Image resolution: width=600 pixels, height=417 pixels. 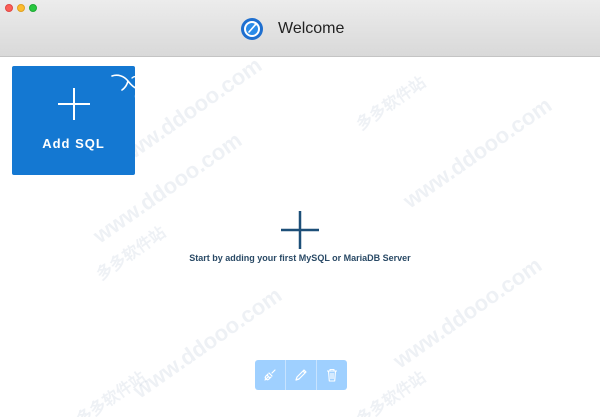 What do you see at coordinates (300, 230) in the screenshot?
I see `add-server-plus-icon` at bounding box center [300, 230].